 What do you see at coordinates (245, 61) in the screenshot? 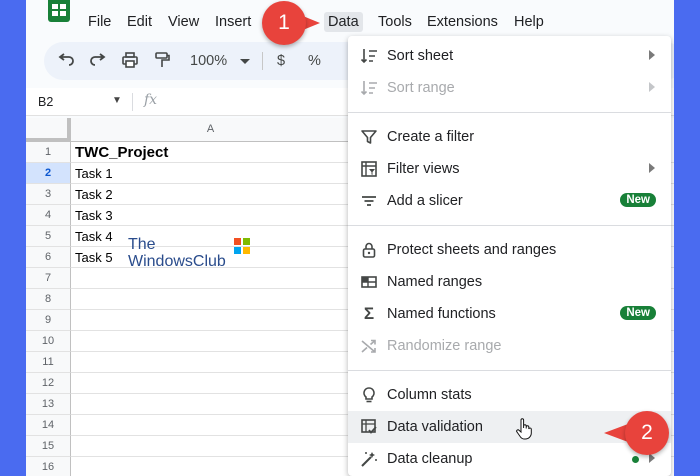
I see `zoom-dropdown-icon` at bounding box center [245, 61].